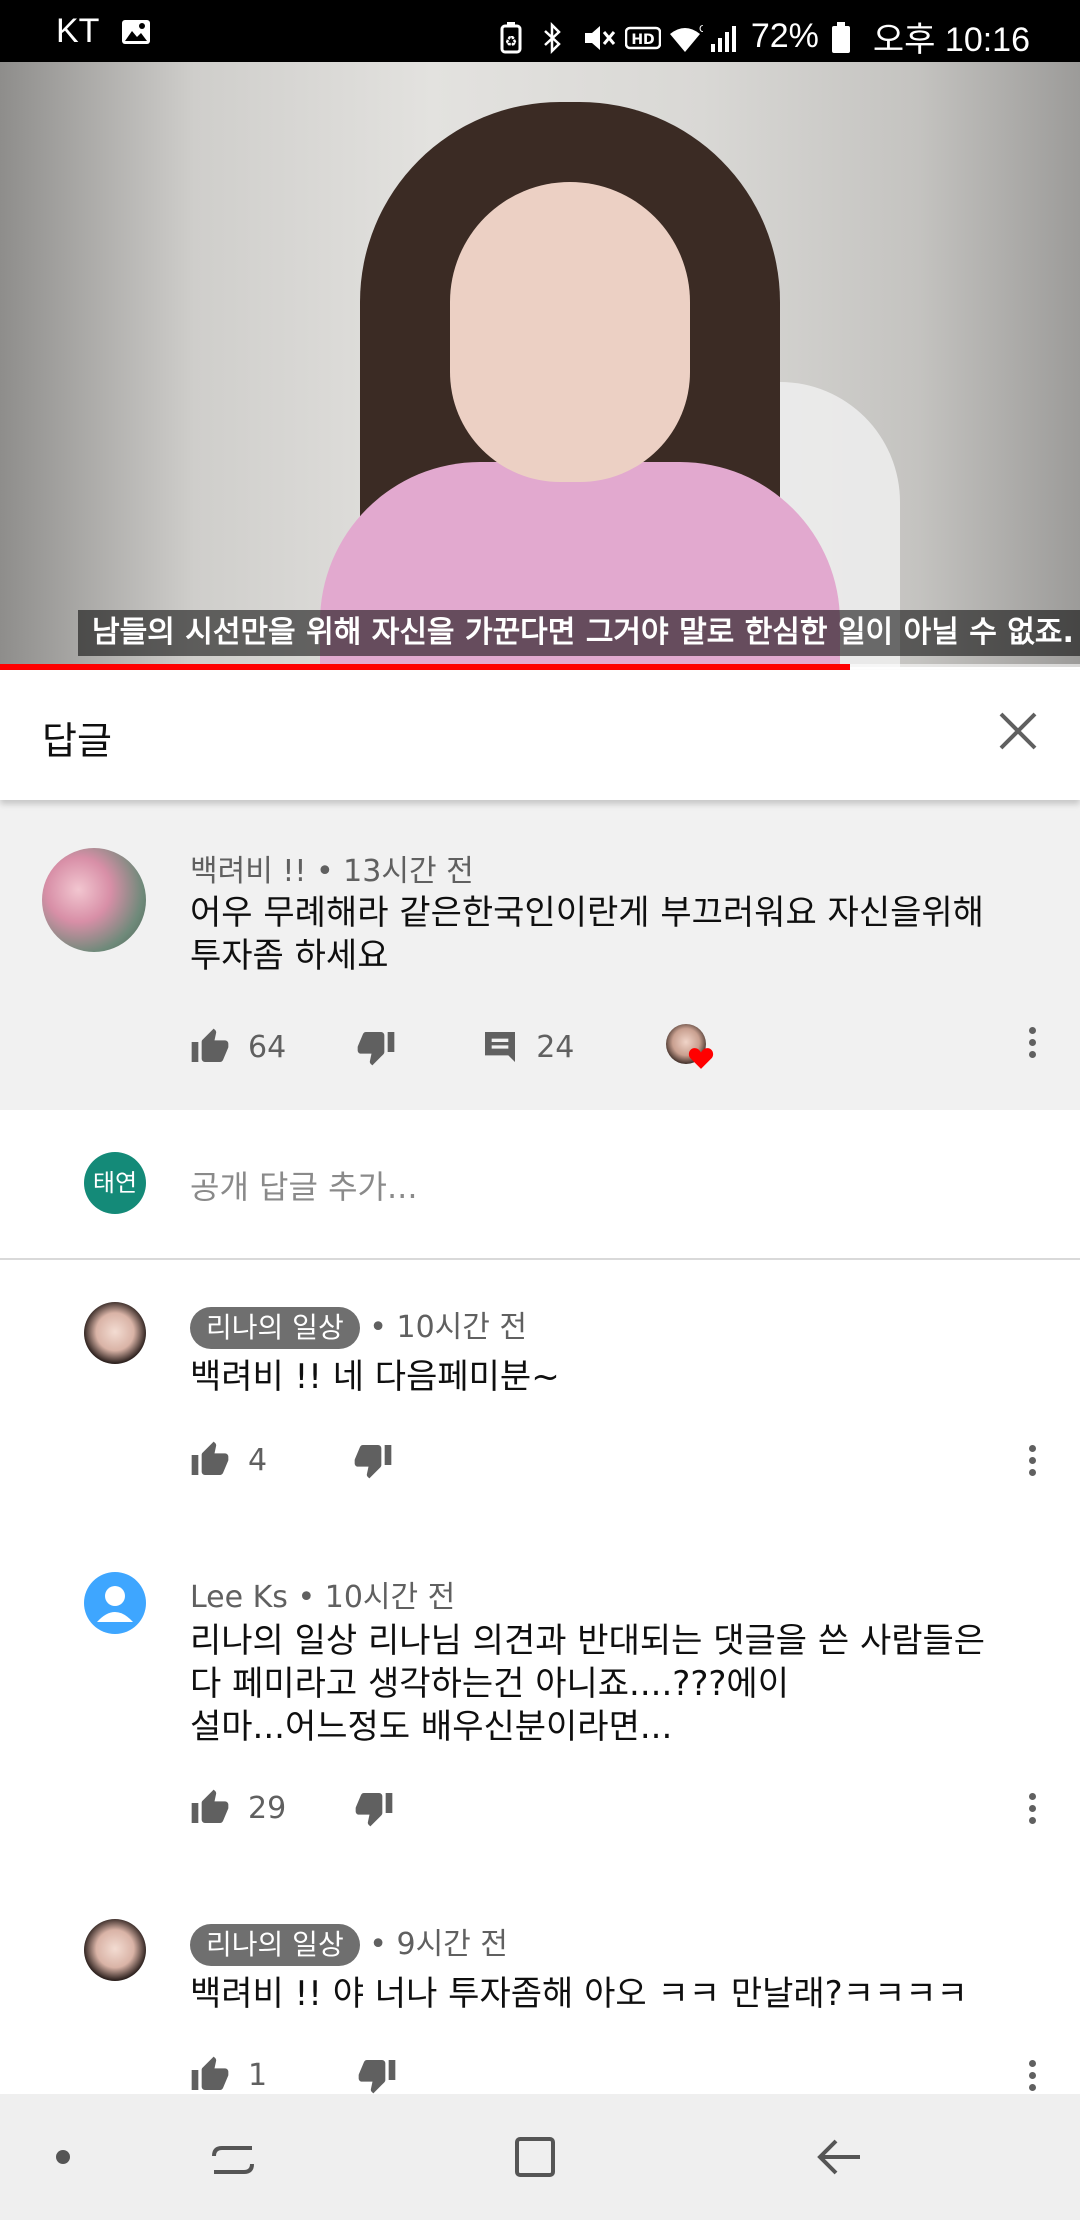 The width and height of the screenshot is (1080, 2220). I want to click on recent-apps-icon, so click(233, 2160).